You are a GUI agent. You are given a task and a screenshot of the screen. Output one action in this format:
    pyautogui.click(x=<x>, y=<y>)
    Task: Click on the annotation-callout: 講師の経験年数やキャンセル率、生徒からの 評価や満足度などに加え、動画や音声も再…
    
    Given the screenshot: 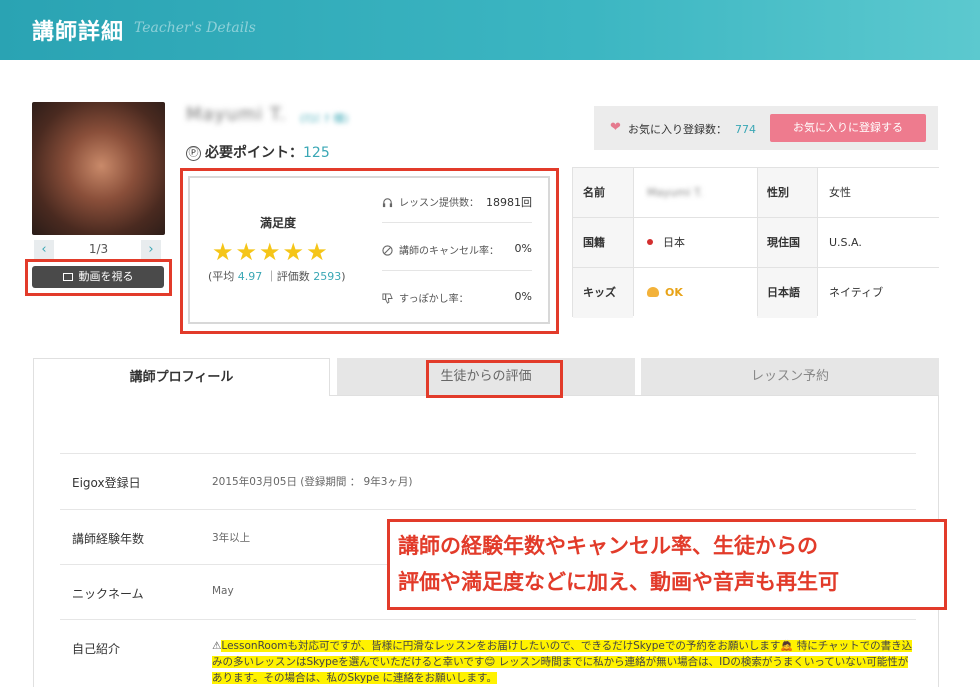 What is the action you would take?
    pyautogui.click(x=667, y=564)
    